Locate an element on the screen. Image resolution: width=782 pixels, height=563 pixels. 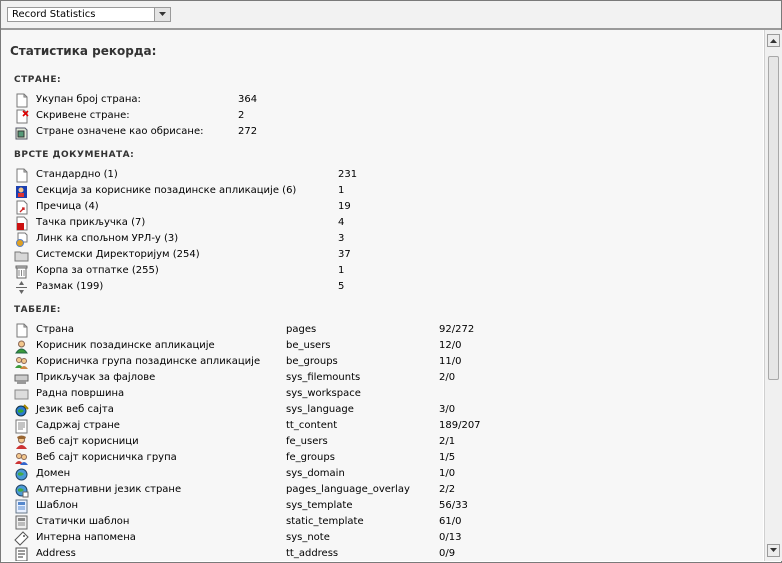
doktype-row: Системски Директоријум (254) 37 is located at coordinates (384, 255).